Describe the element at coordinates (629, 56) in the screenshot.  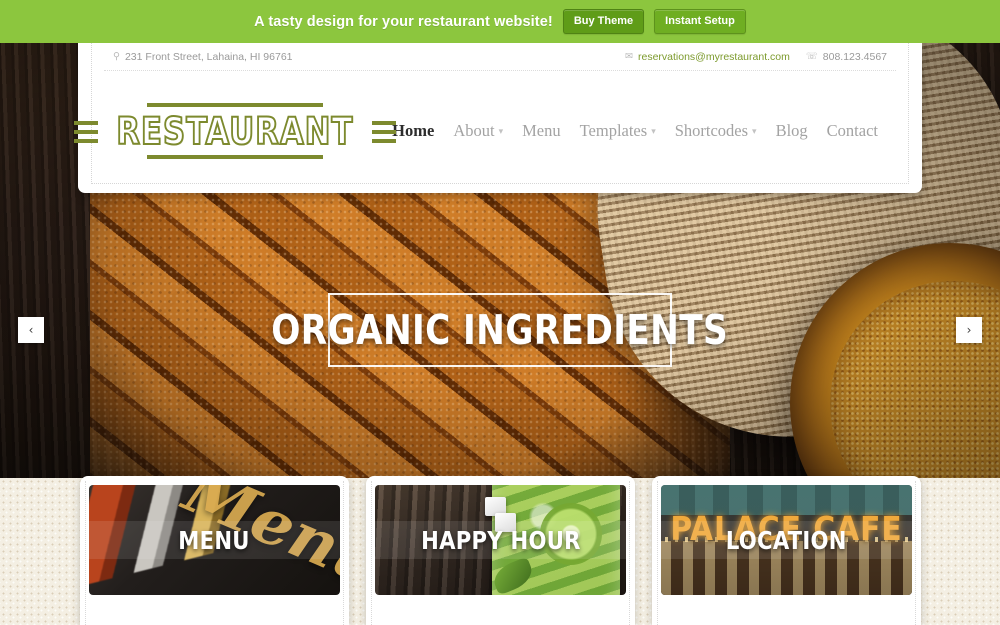
I see `envelope-icon: ✉` at that location.